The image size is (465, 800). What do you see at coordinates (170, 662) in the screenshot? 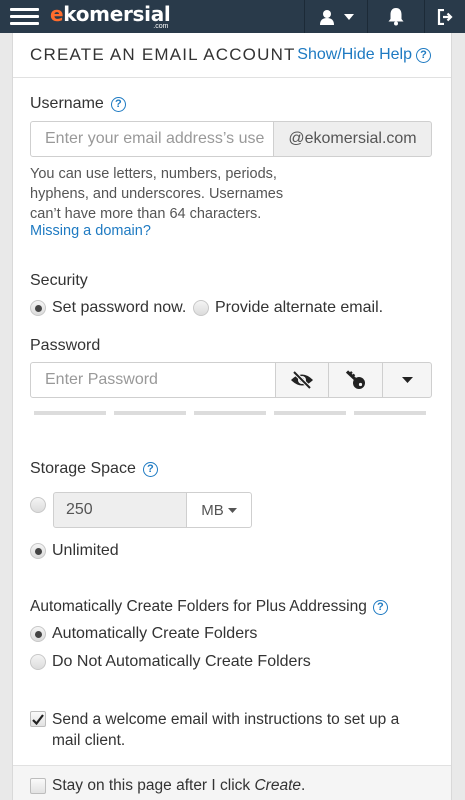
I see `no-auto-create-folders-option: Do Not Automatically Create Folders` at bounding box center [170, 662].